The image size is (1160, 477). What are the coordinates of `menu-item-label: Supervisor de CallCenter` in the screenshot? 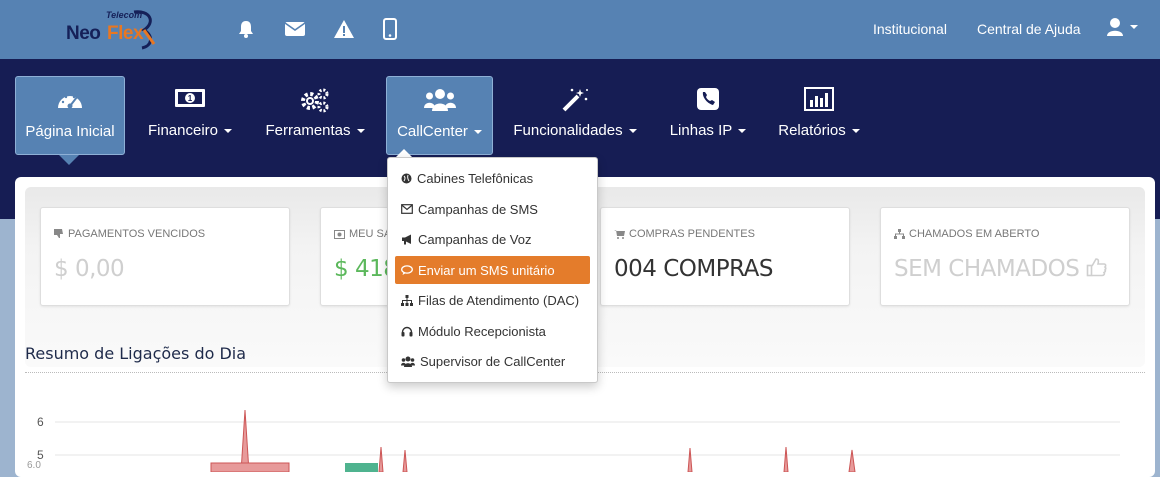 It's located at (493, 361).